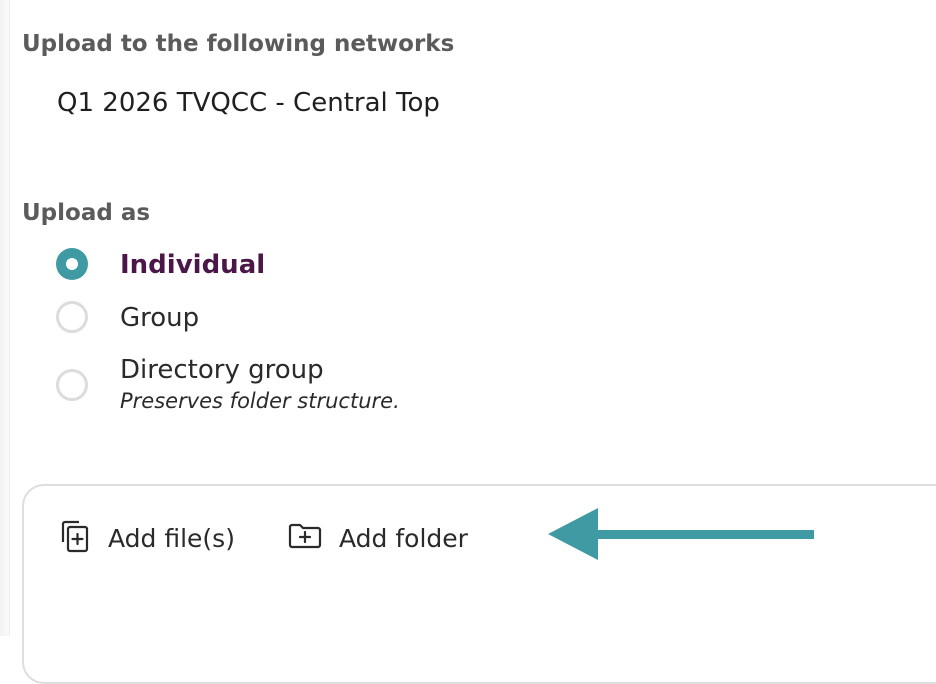  I want to click on left-panel-edge, so click(5, 318).